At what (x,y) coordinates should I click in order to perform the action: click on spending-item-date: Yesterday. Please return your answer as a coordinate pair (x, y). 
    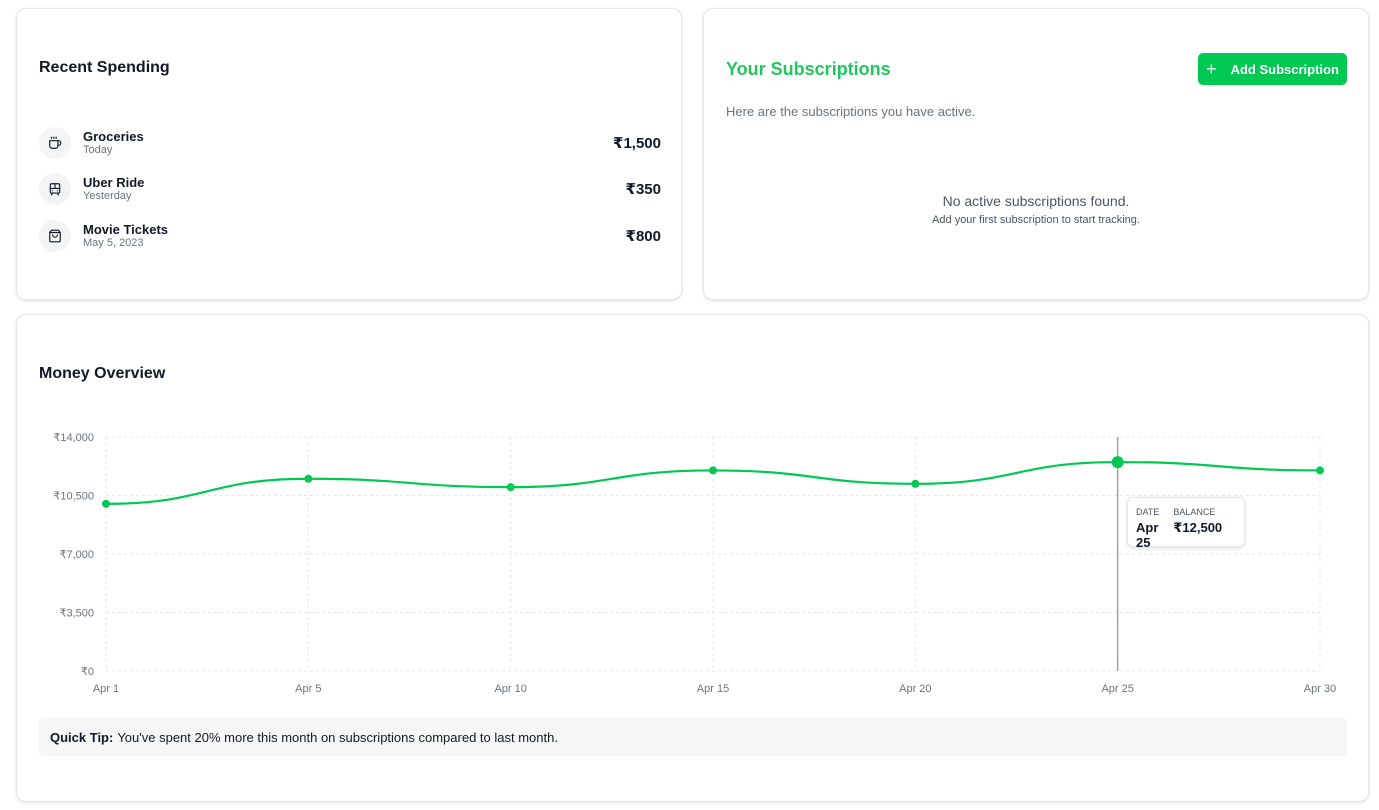
    Looking at the image, I should click on (107, 195).